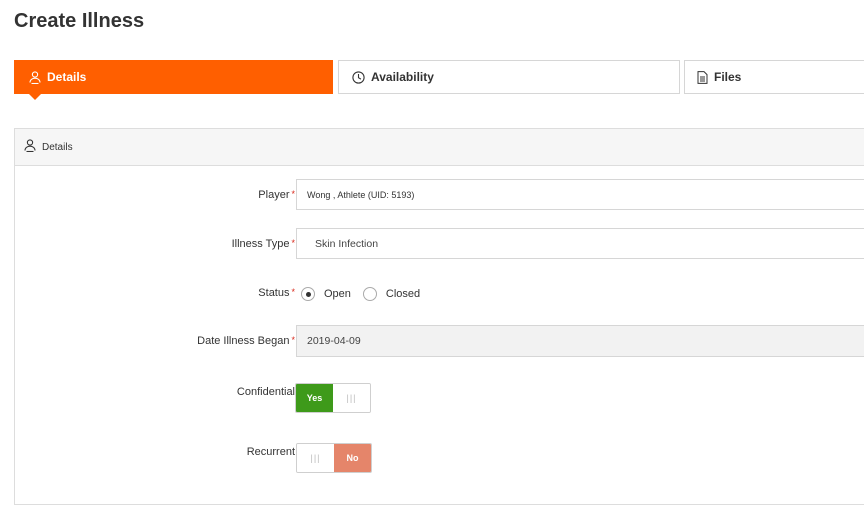 The image size is (864, 517). Describe the element at coordinates (580, 194) in the screenshot. I see `player-field: Wong , Athlete (UID: 5193)` at that location.